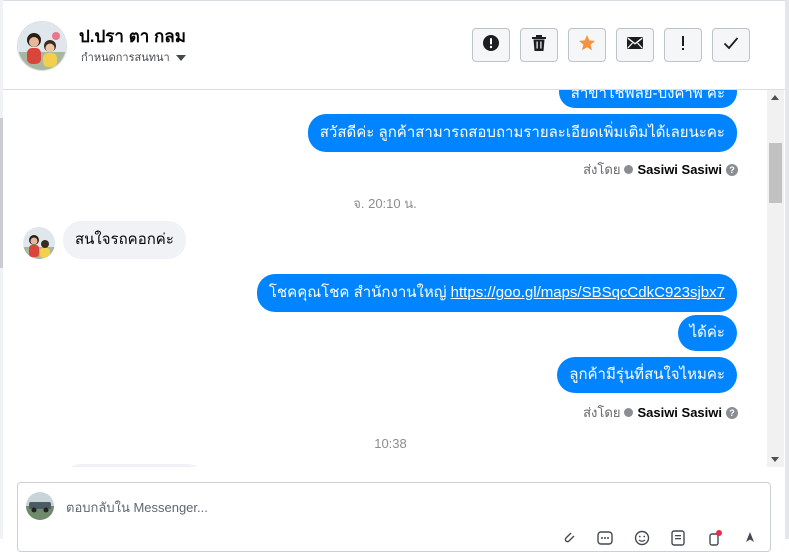  Describe the element at coordinates (642, 538) in the screenshot. I see `emoji-icon` at that location.